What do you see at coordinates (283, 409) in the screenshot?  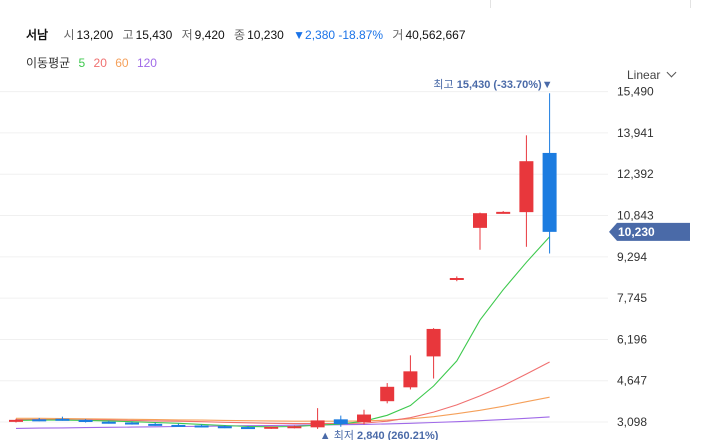 I see `ma60-line` at bounding box center [283, 409].